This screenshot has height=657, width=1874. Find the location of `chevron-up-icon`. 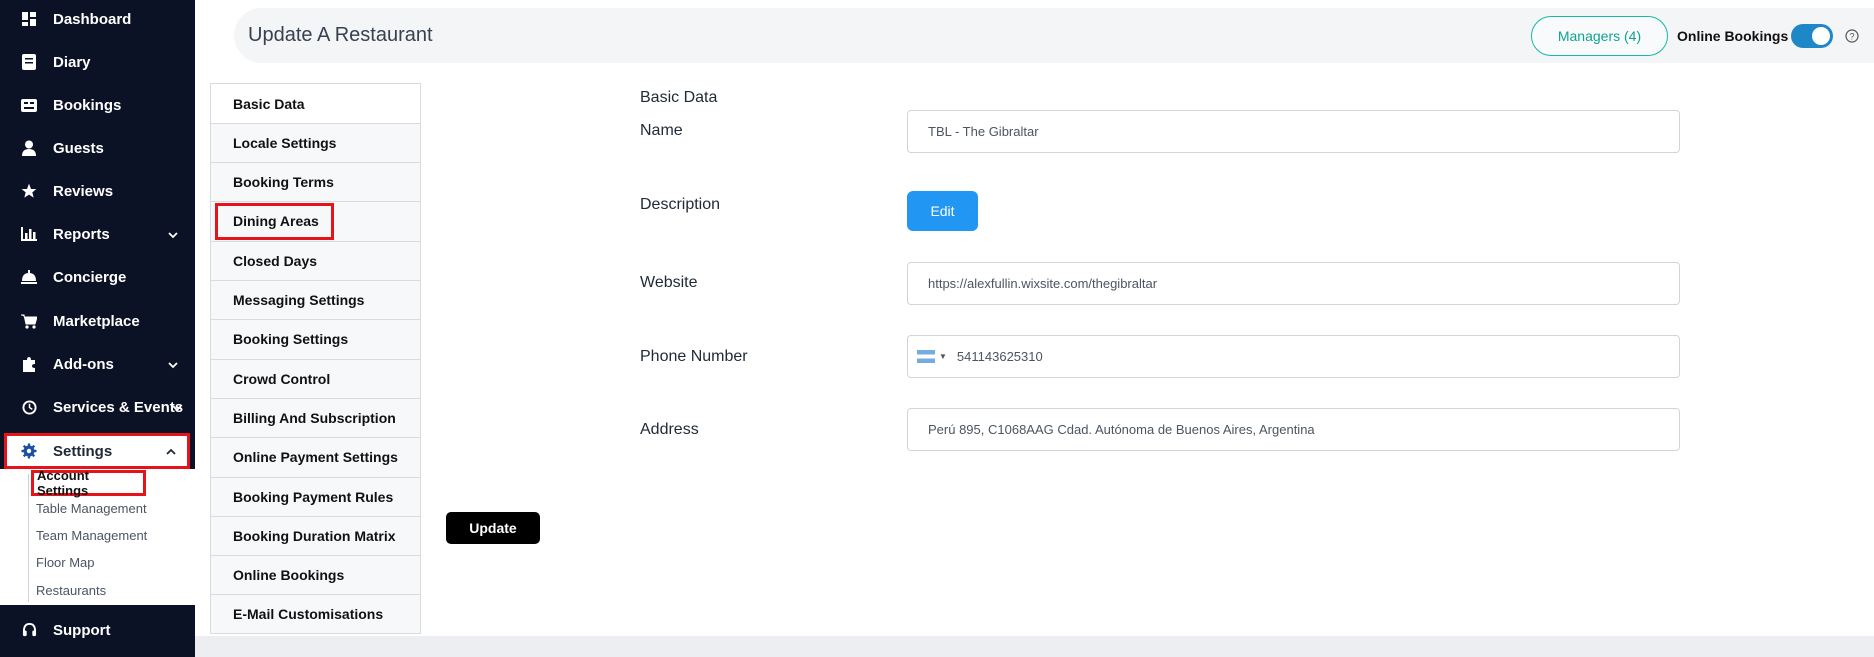

chevron-up-icon is located at coordinates (171, 451).